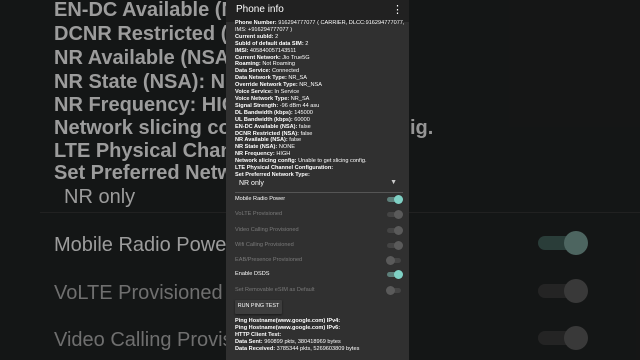  I want to click on info-label: Override Network Type:, so click(266, 85).